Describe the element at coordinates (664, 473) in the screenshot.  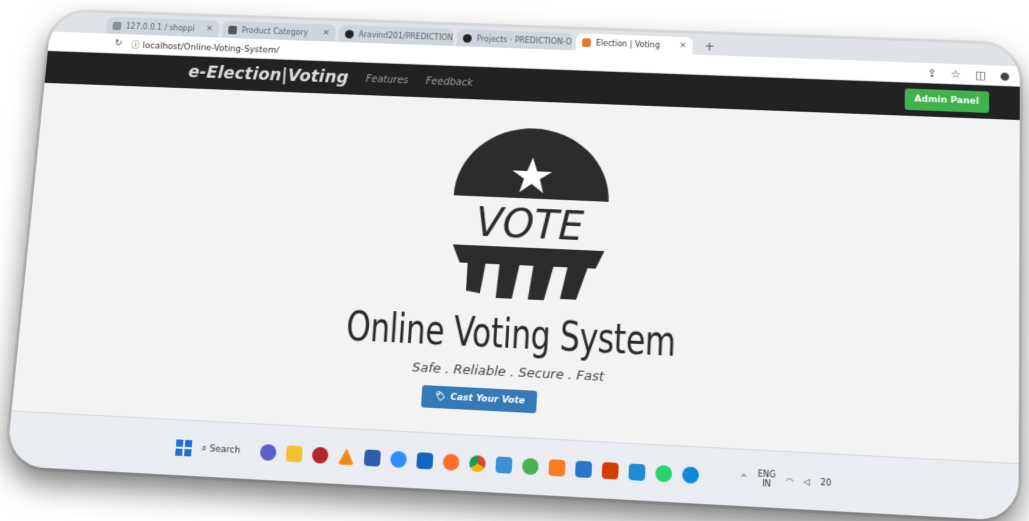
I see `whatsapp-icon` at that location.